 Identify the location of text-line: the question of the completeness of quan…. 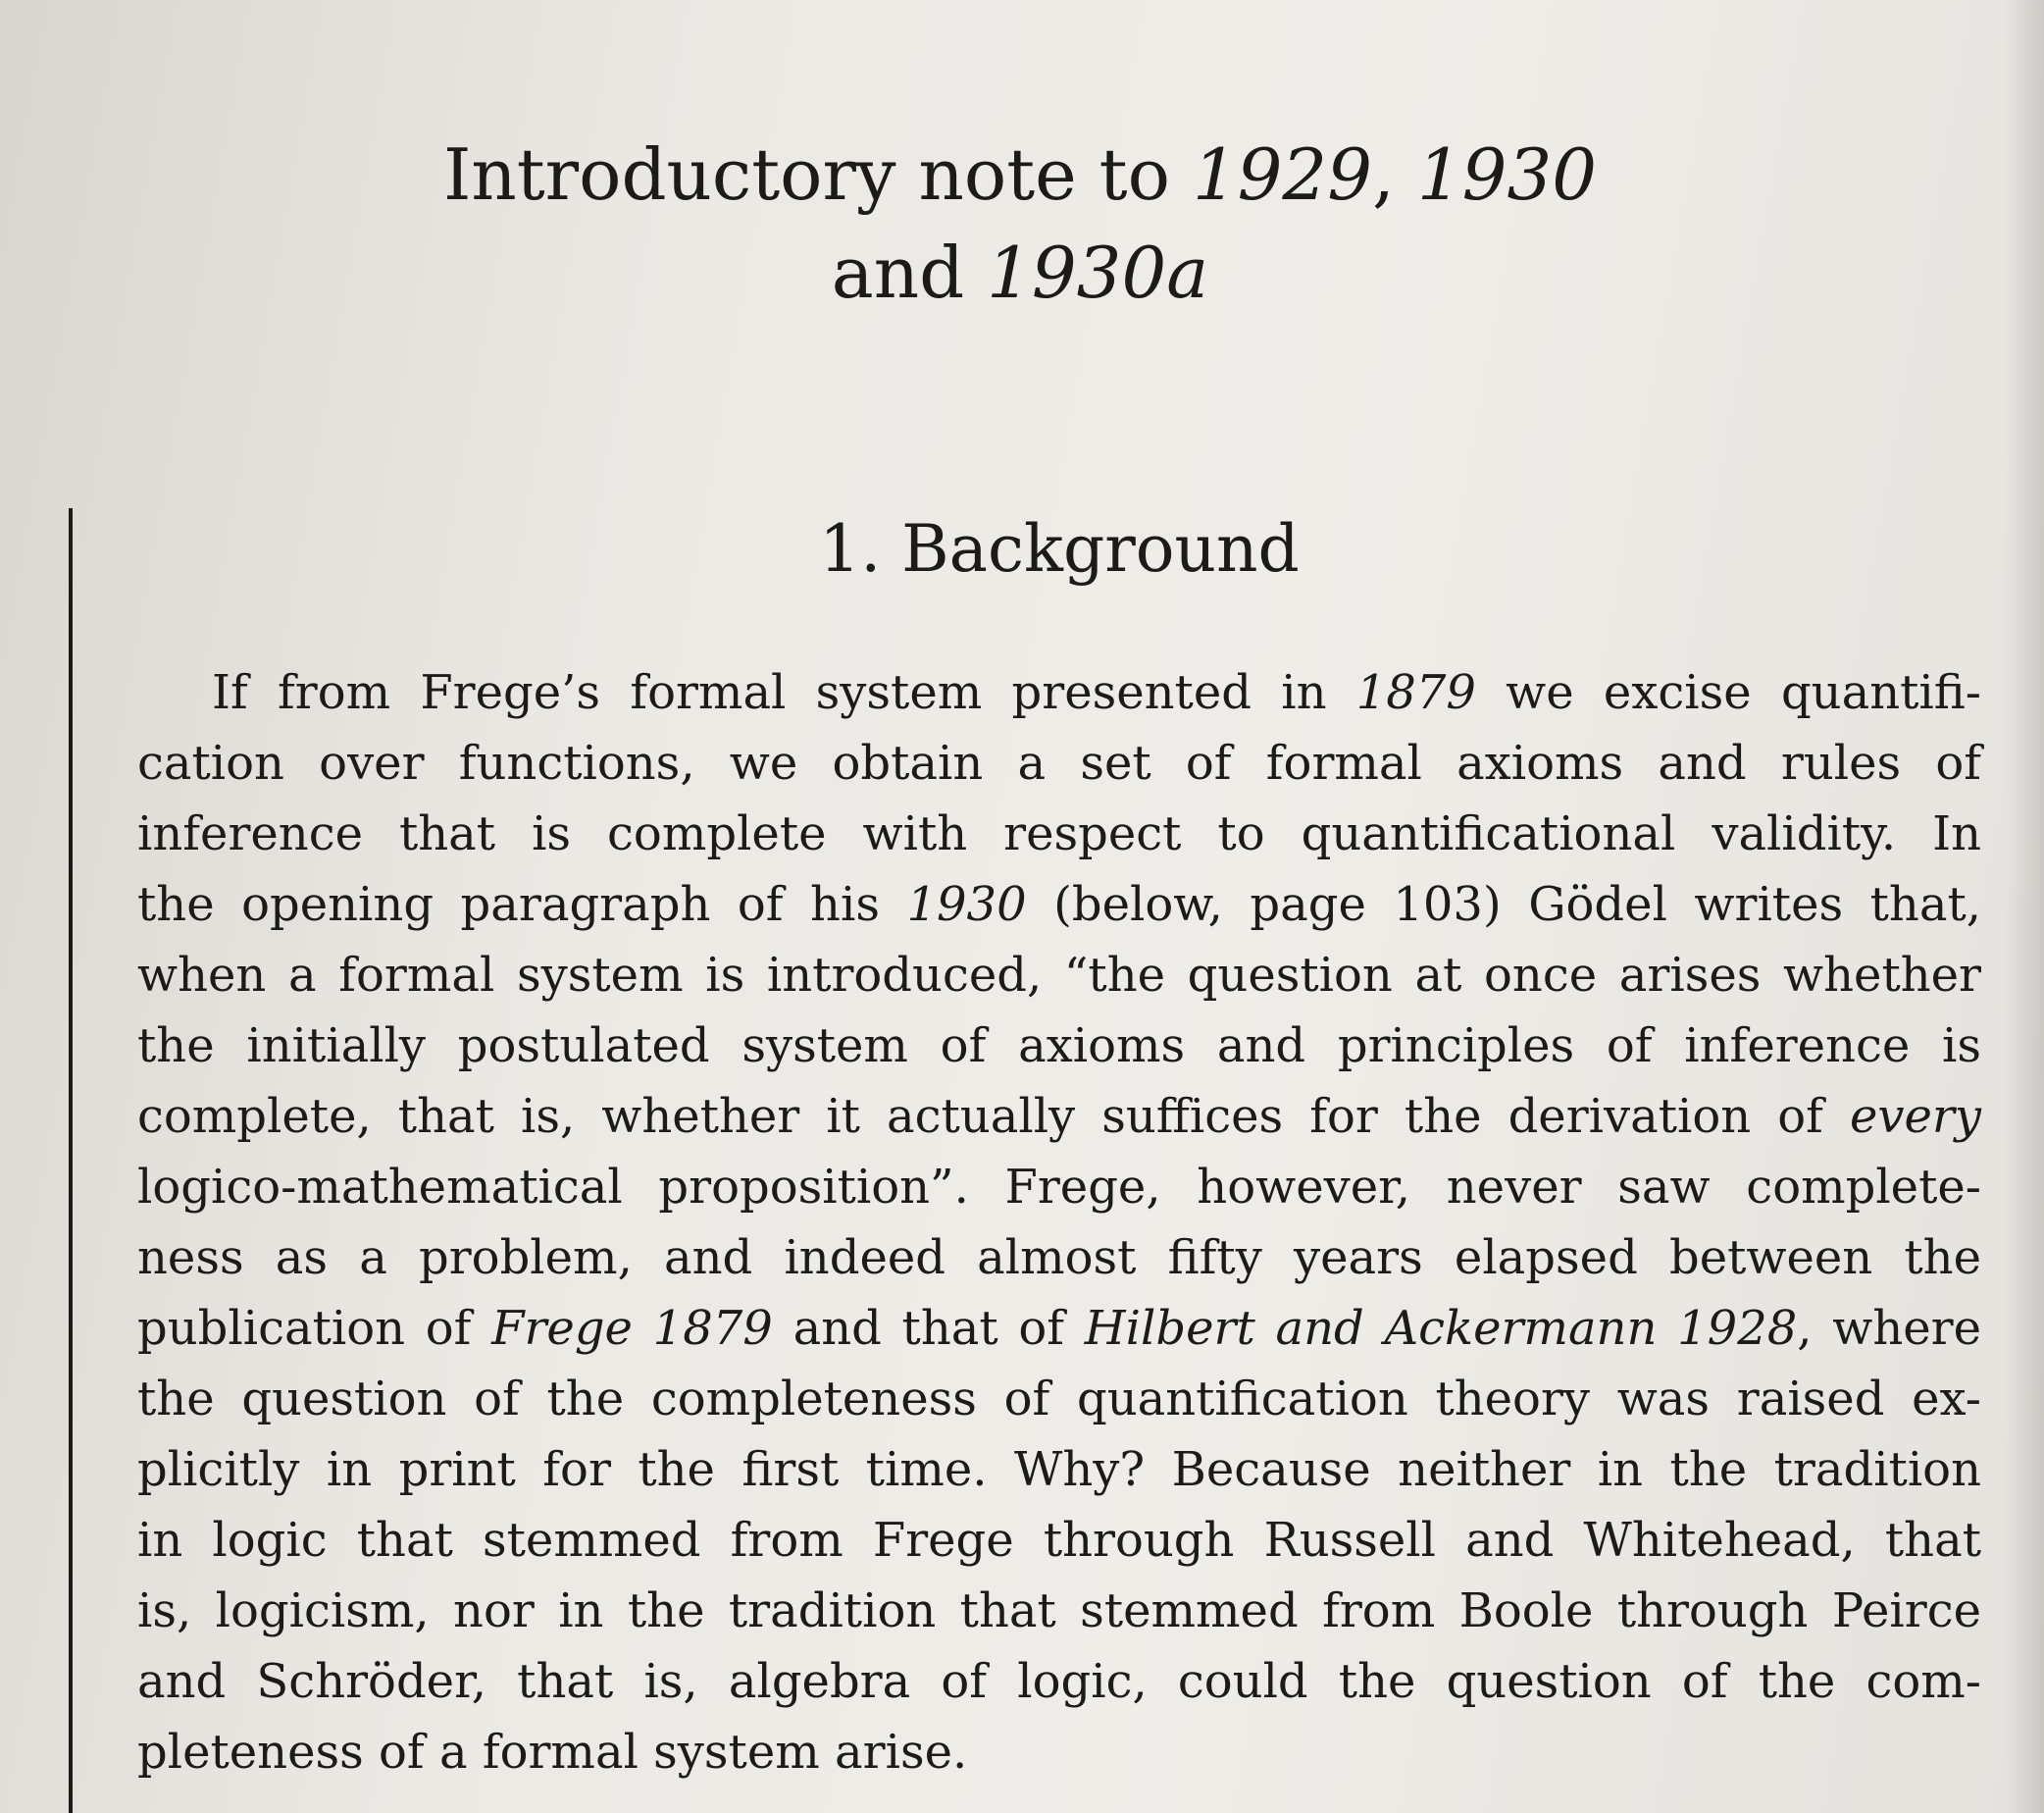
(1059, 1399).